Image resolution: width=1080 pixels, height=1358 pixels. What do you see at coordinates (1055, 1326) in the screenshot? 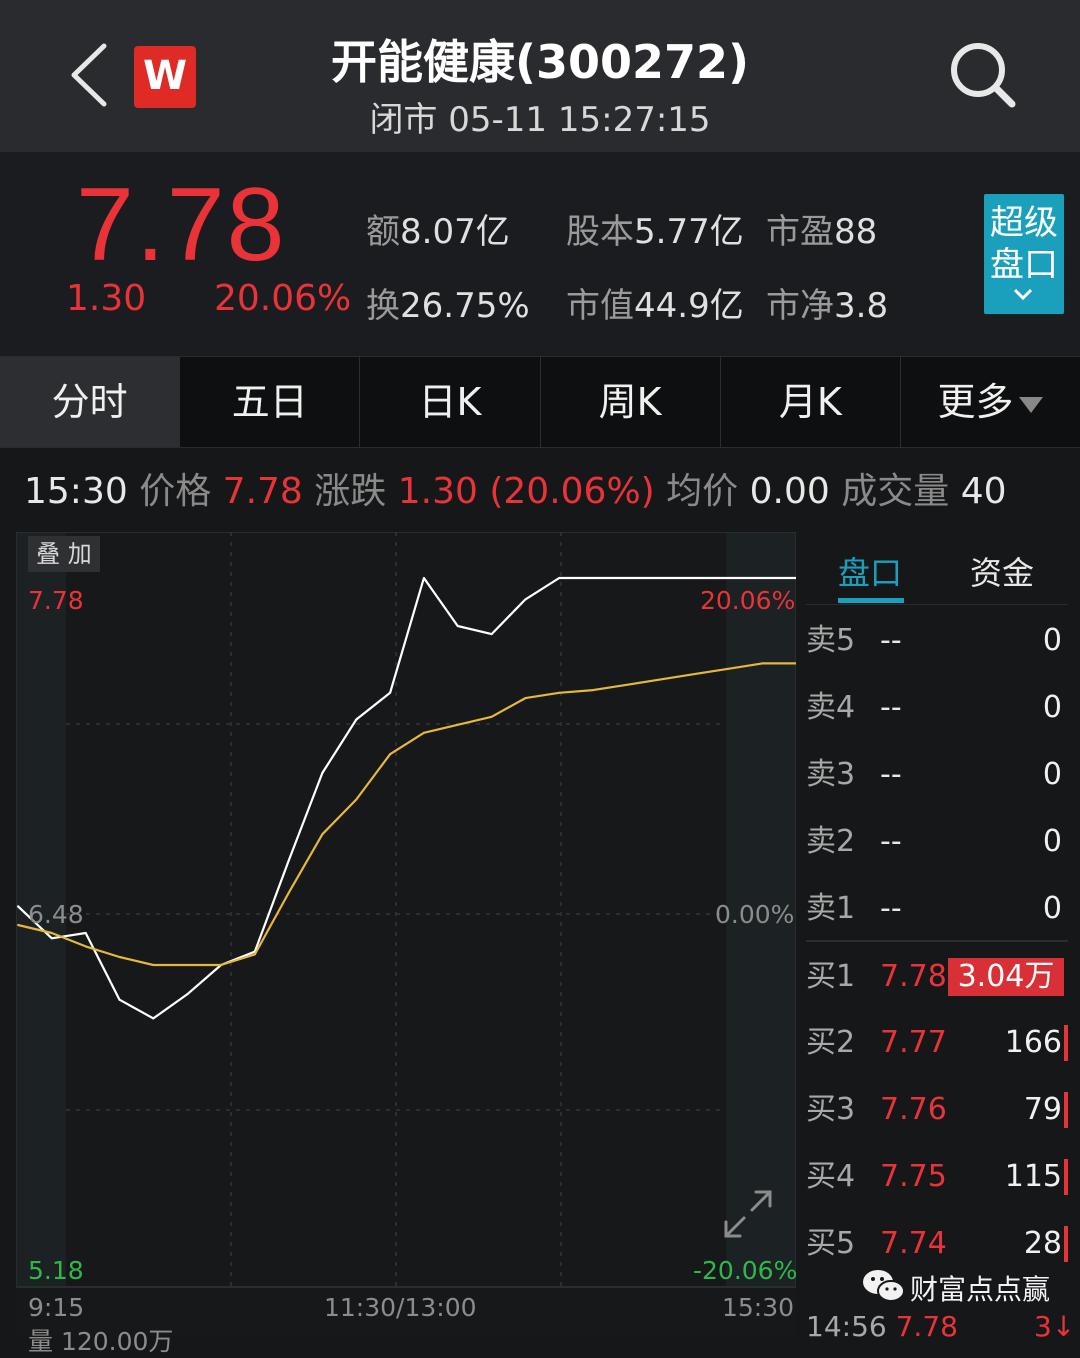
I see `tick-volume: 3↓` at bounding box center [1055, 1326].